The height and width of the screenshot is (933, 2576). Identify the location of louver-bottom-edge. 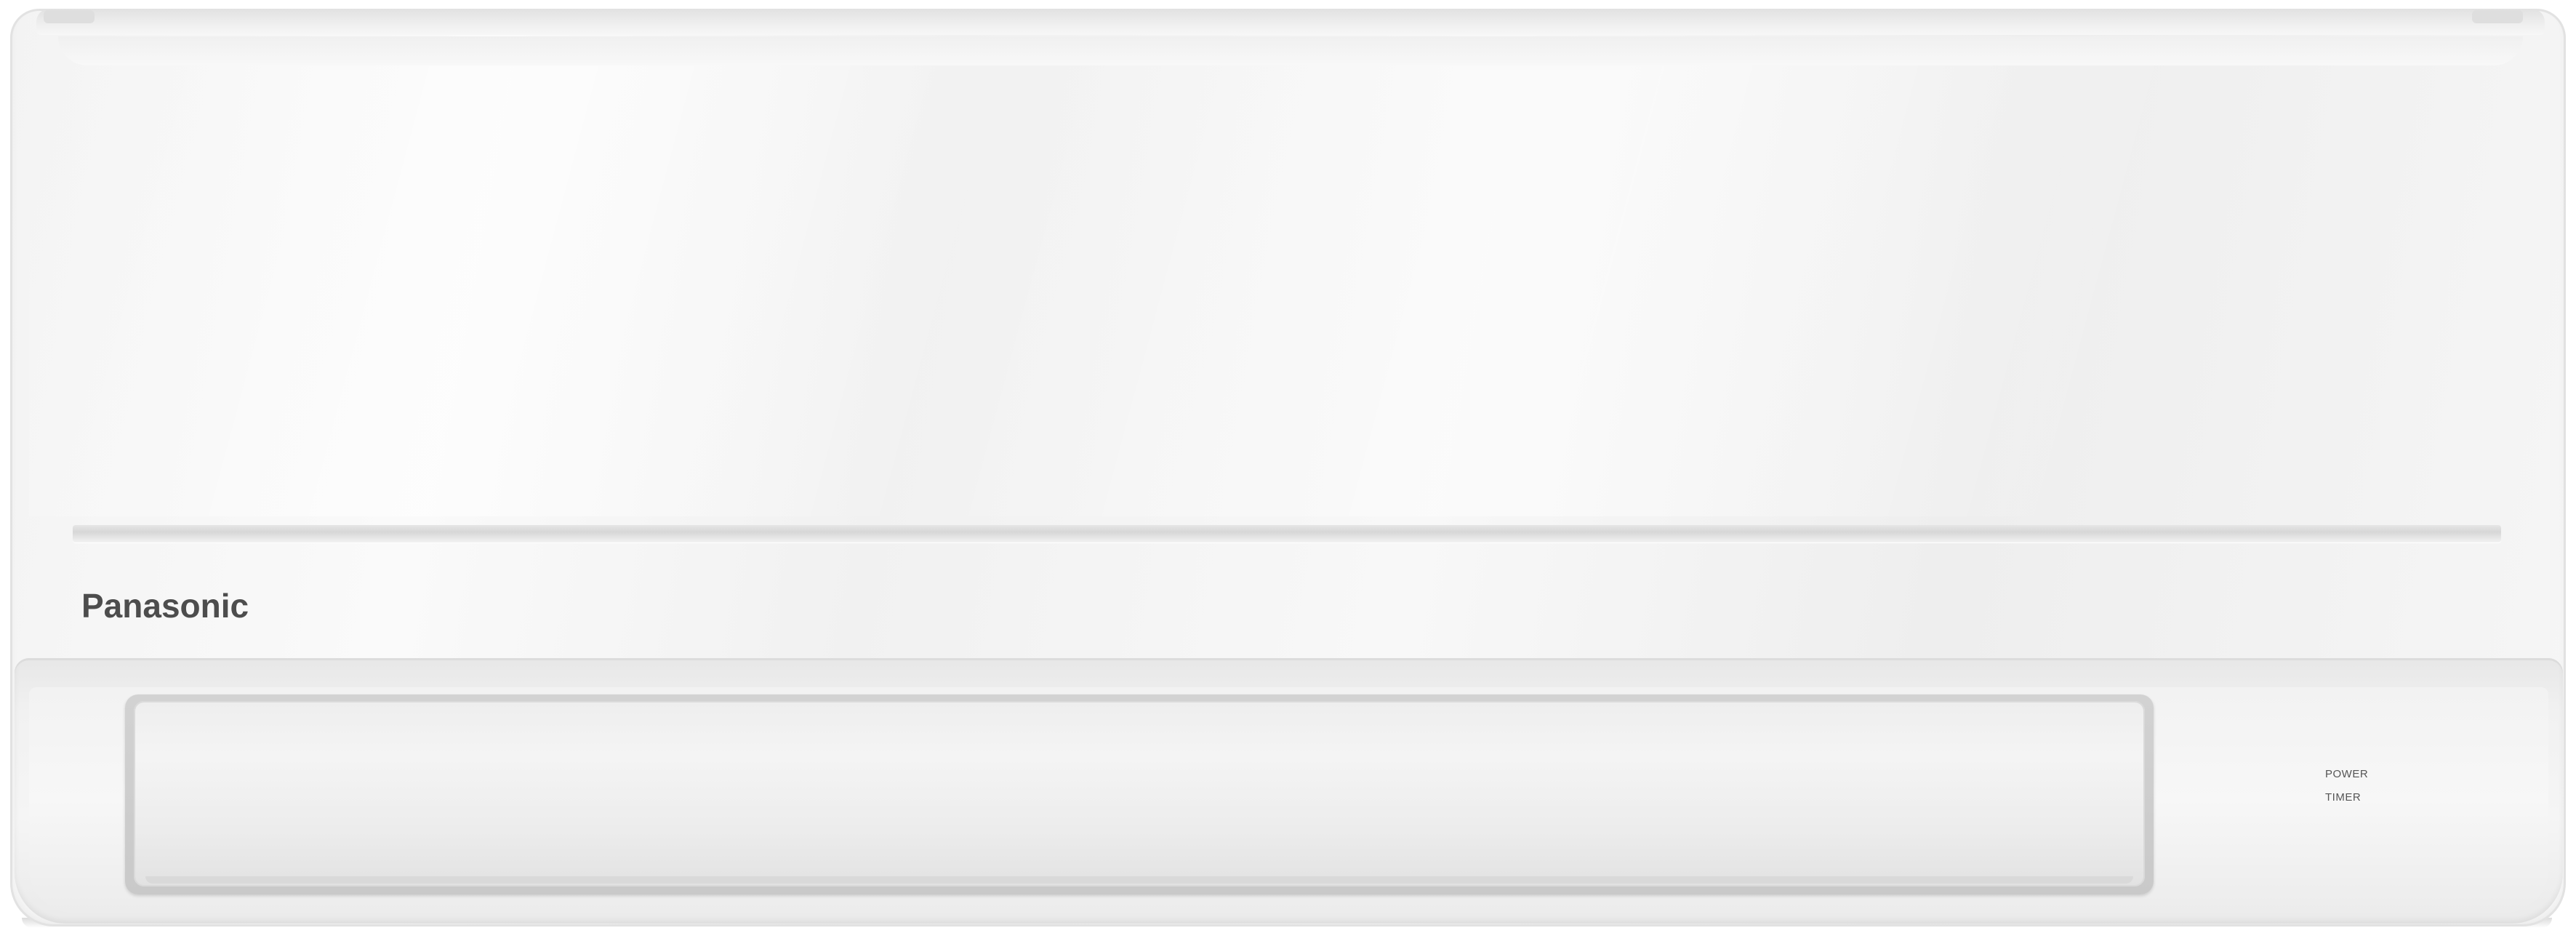
(1139, 880).